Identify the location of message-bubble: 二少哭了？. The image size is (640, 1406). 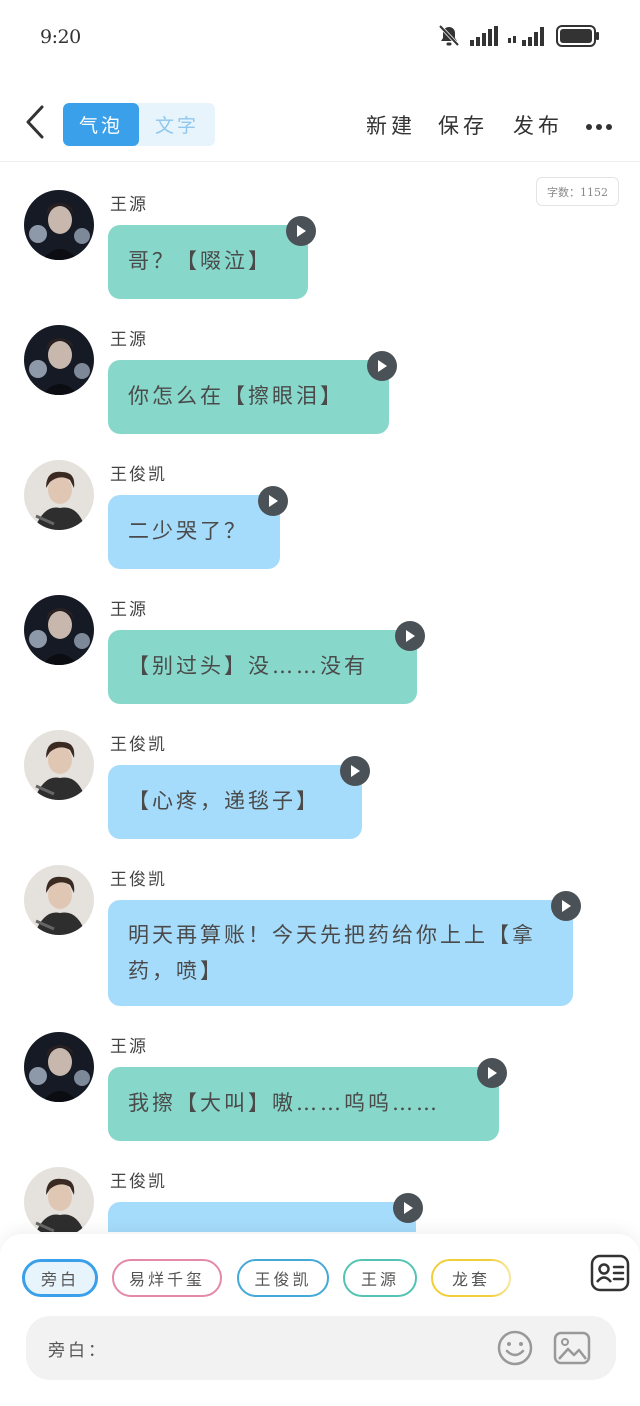
(194, 532).